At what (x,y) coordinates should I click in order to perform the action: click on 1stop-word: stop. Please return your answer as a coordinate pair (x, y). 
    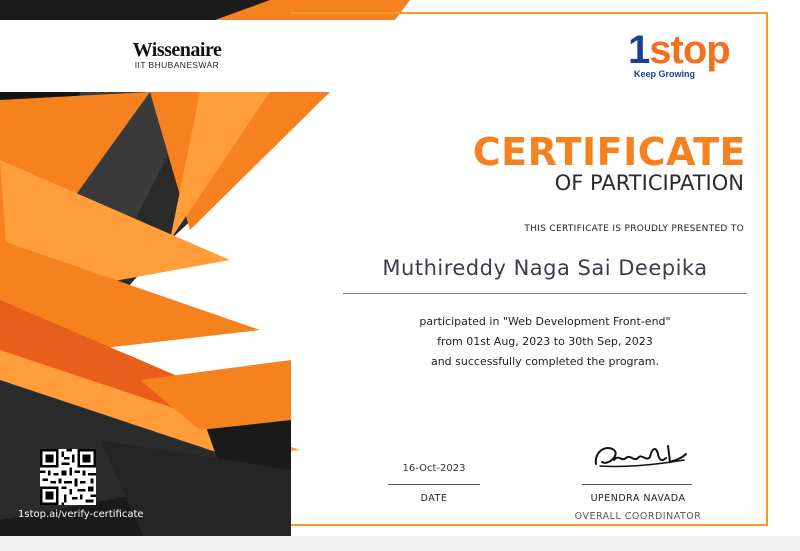
    Looking at the image, I should click on (689, 50).